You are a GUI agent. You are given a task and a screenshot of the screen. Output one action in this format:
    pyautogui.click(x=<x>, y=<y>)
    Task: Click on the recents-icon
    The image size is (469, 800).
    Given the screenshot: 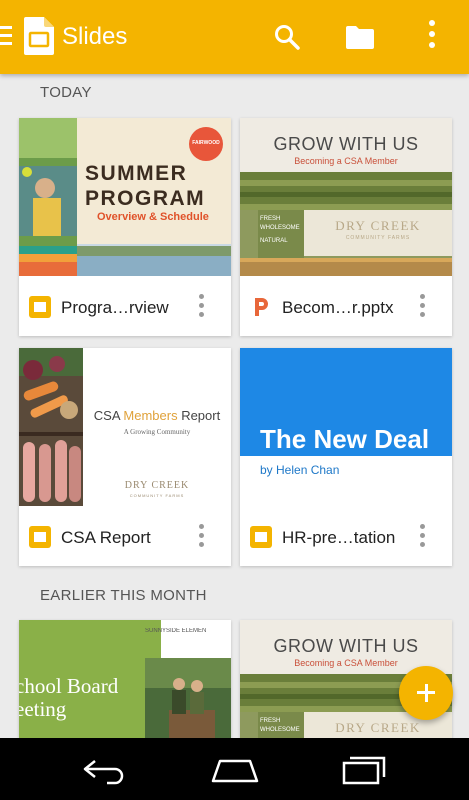 What is the action you would take?
    pyautogui.click(x=364, y=769)
    